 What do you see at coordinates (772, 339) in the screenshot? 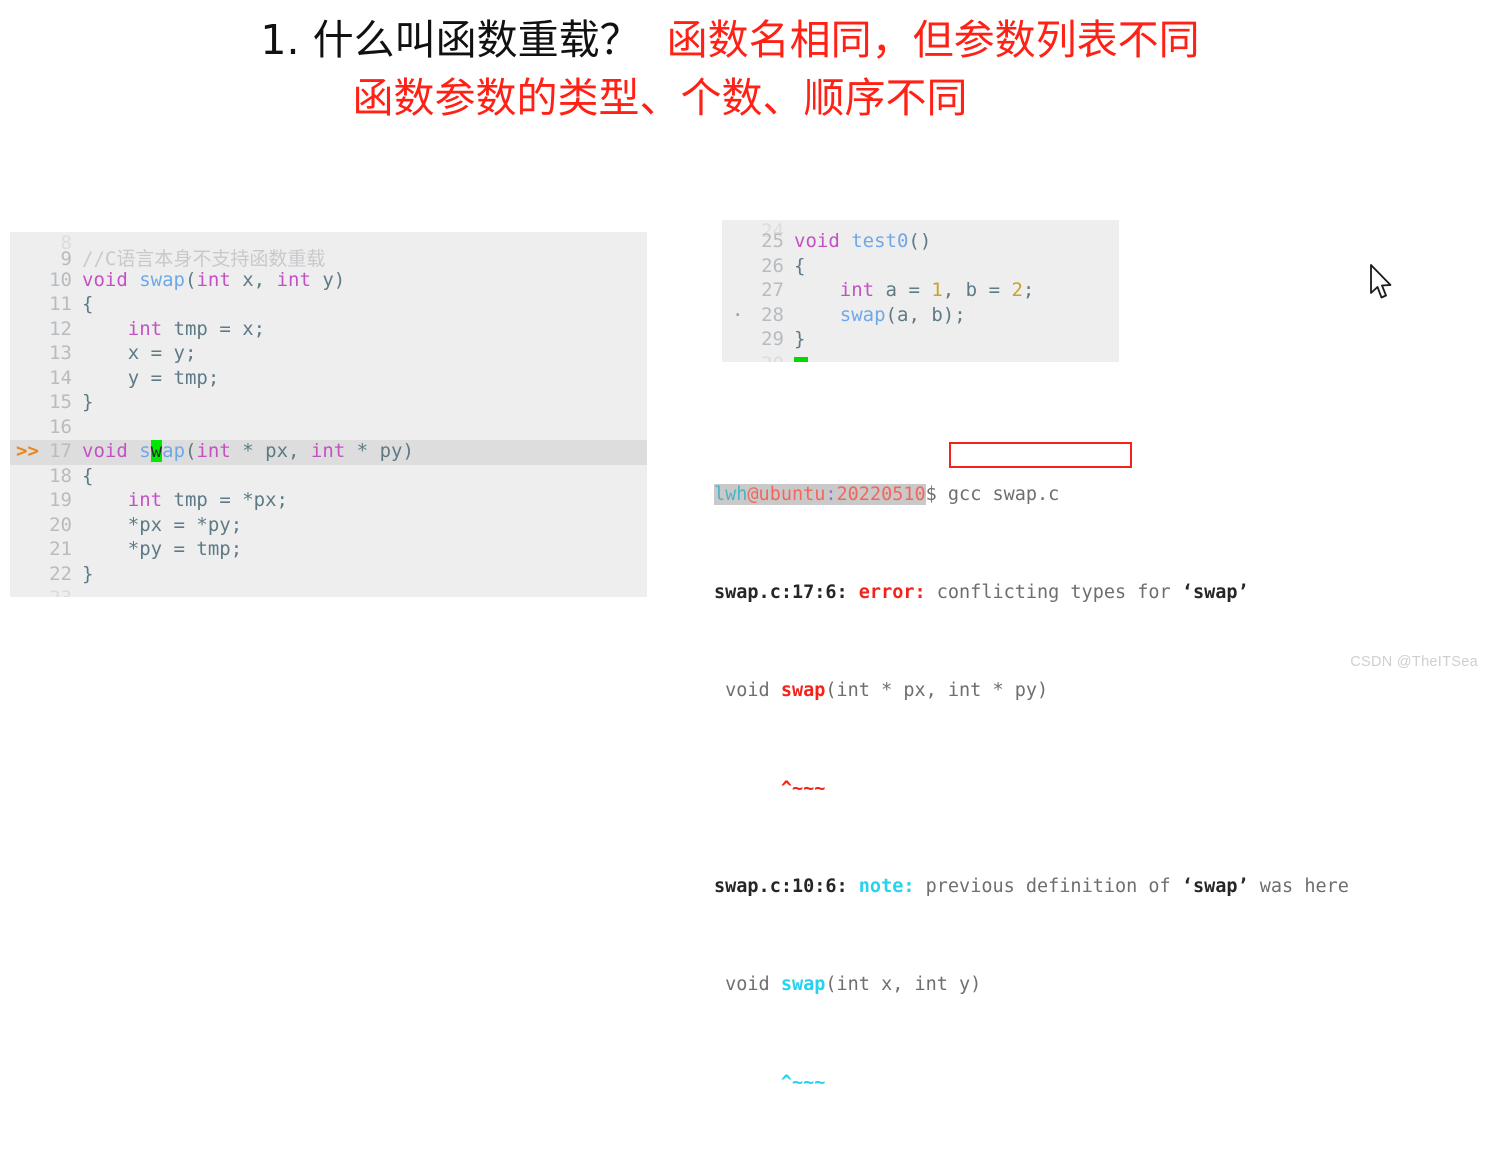
I see `line-number: 29` at bounding box center [772, 339].